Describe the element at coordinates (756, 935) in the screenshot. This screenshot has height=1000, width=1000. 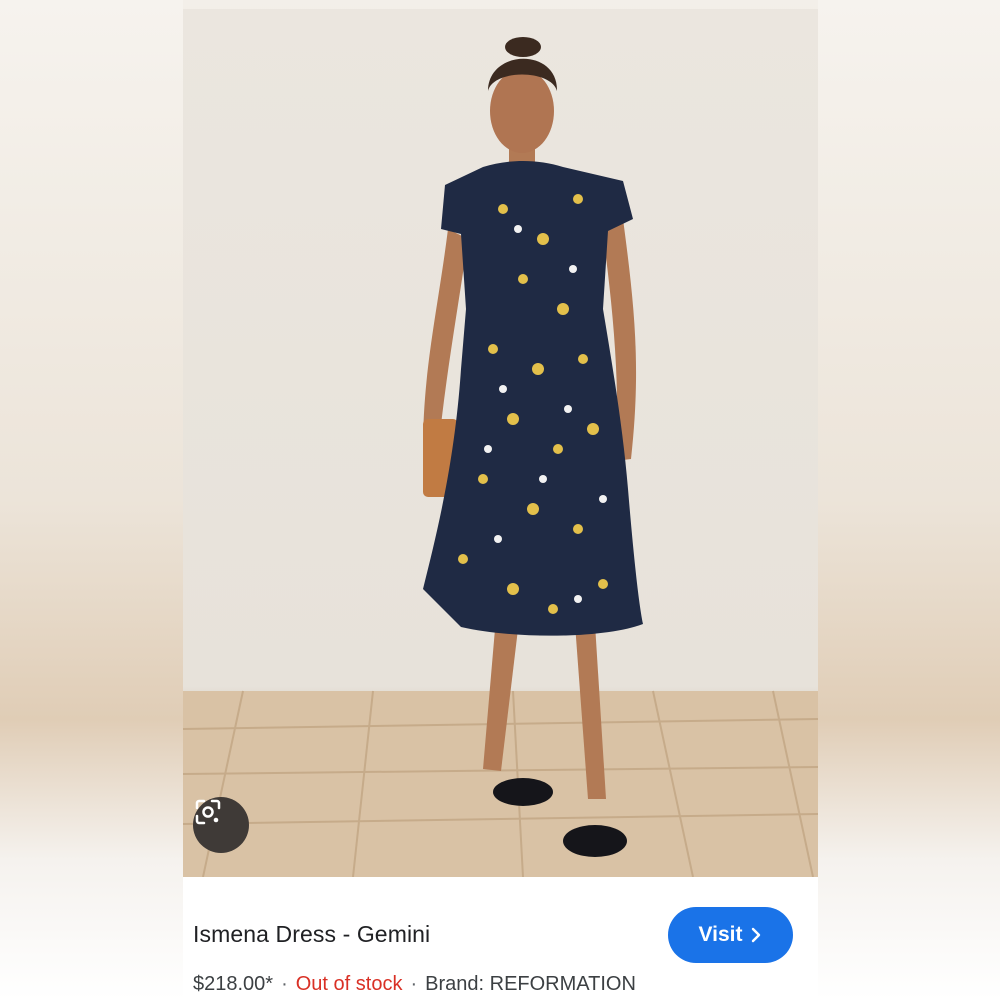
I see `chevron-right-icon` at that location.